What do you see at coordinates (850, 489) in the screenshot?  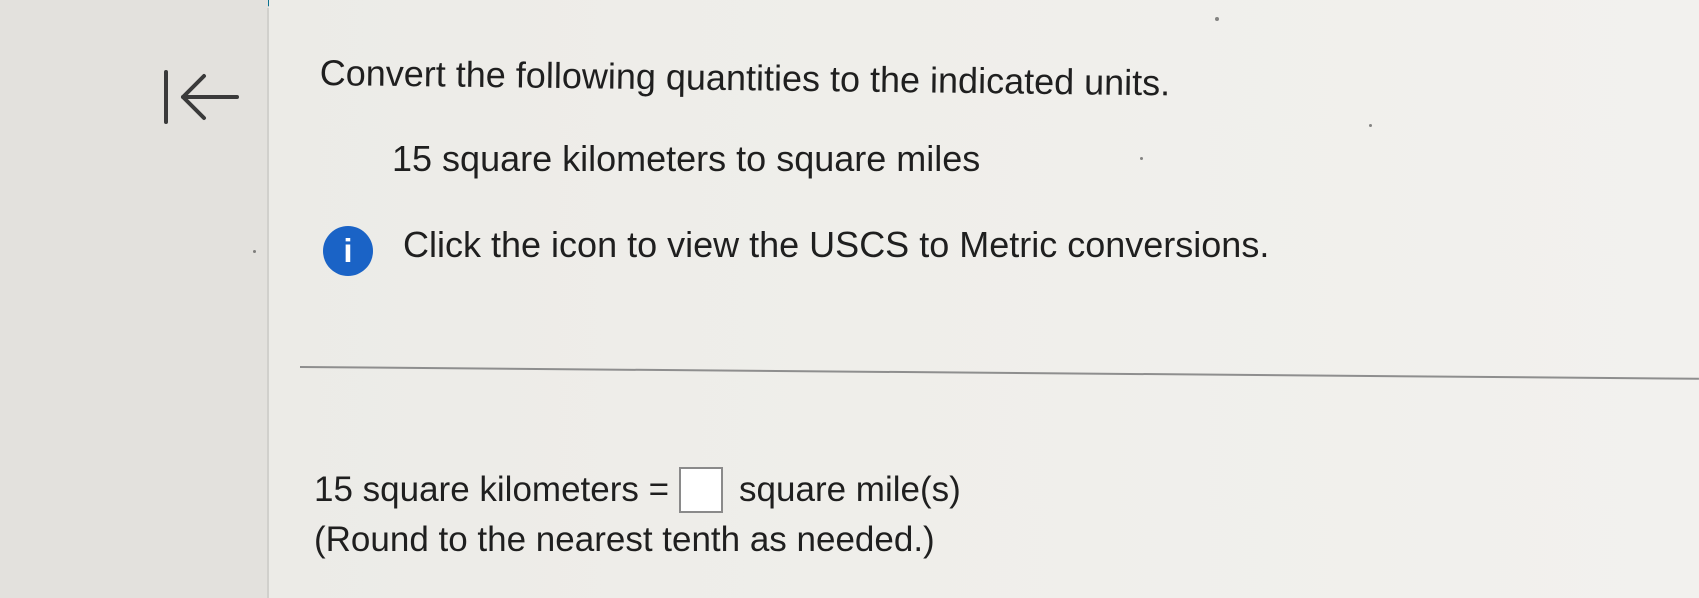 I see `answer-unit: square mile(s)` at bounding box center [850, 489].